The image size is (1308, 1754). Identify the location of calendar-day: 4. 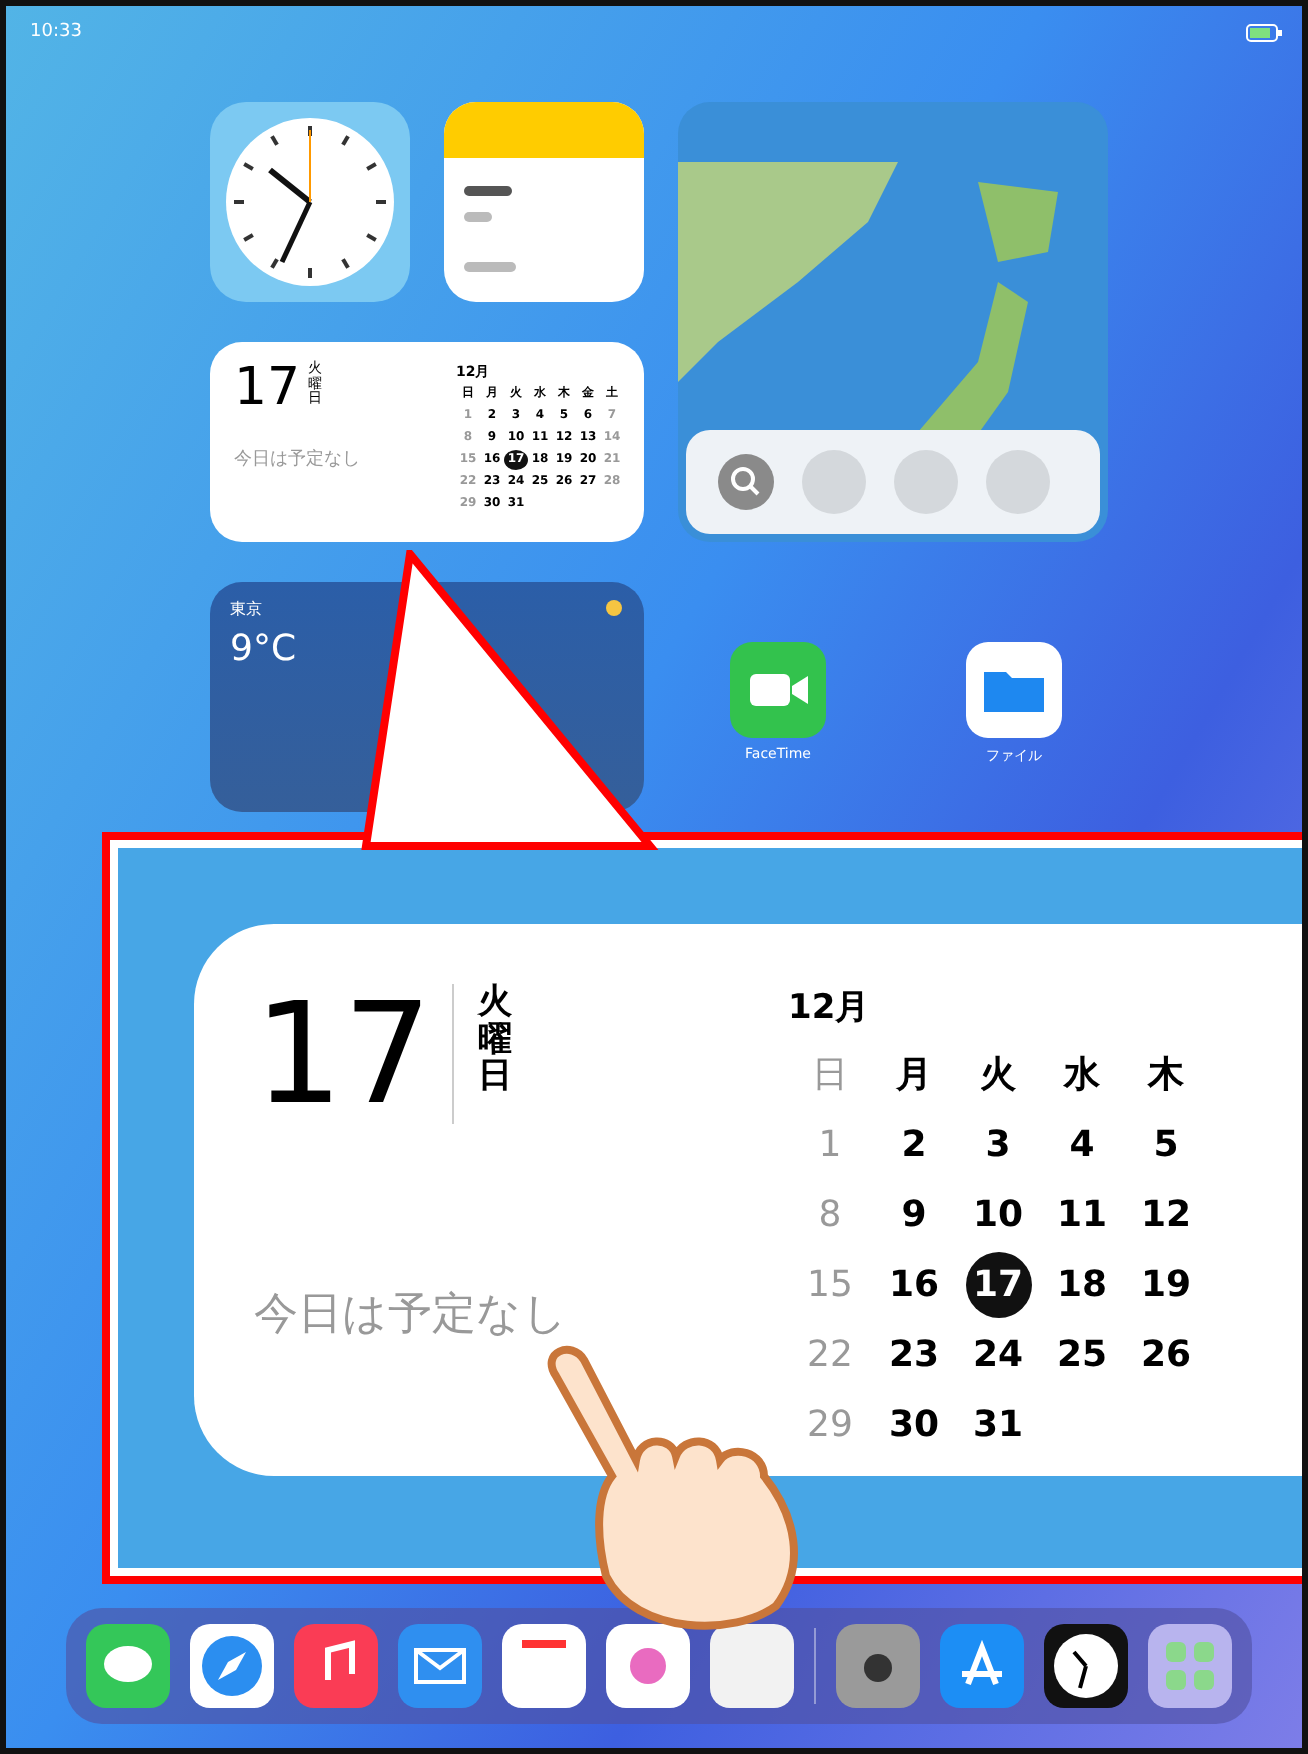
(1082, 1145).